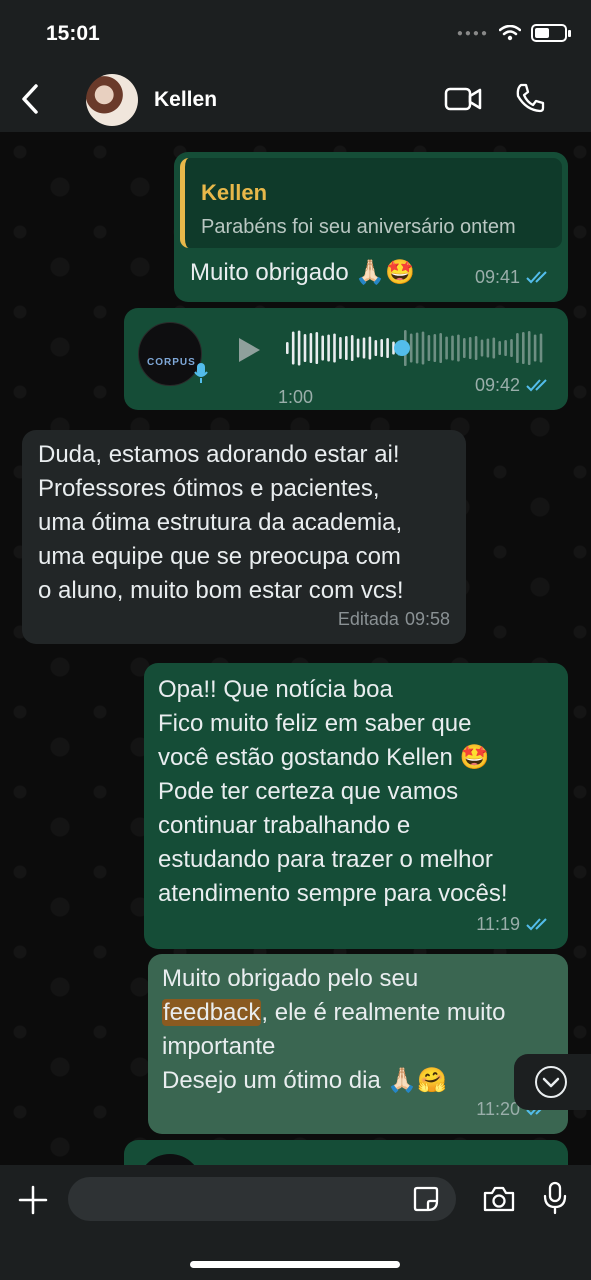  I want to click on edited-label: Editada, so click(368, 619).